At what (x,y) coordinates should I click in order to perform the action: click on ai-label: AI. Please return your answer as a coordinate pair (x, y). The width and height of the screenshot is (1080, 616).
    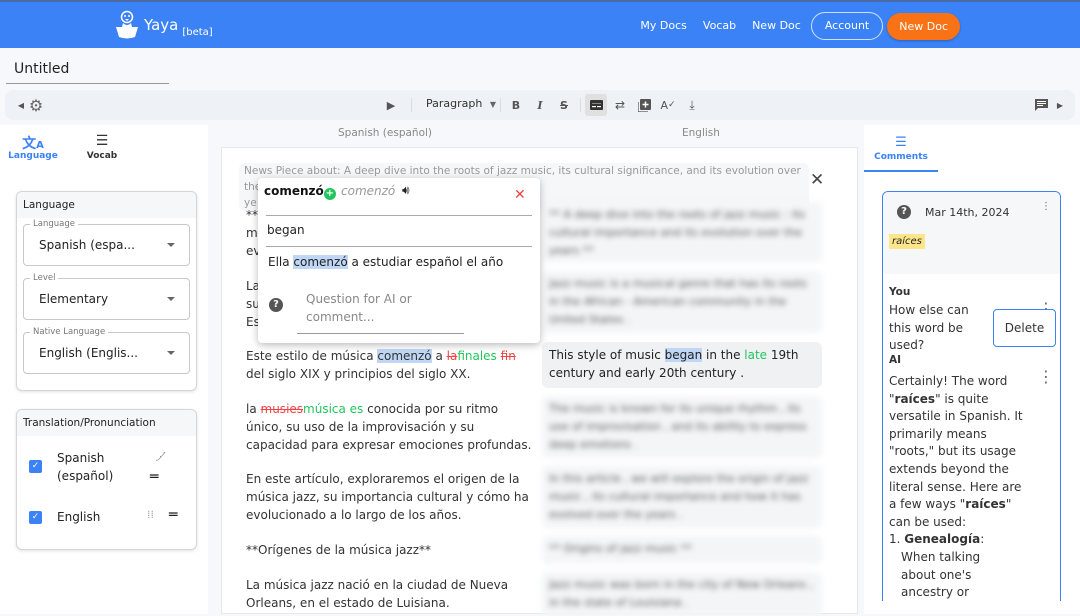
    Looking at the image, I should click on (895, 360).